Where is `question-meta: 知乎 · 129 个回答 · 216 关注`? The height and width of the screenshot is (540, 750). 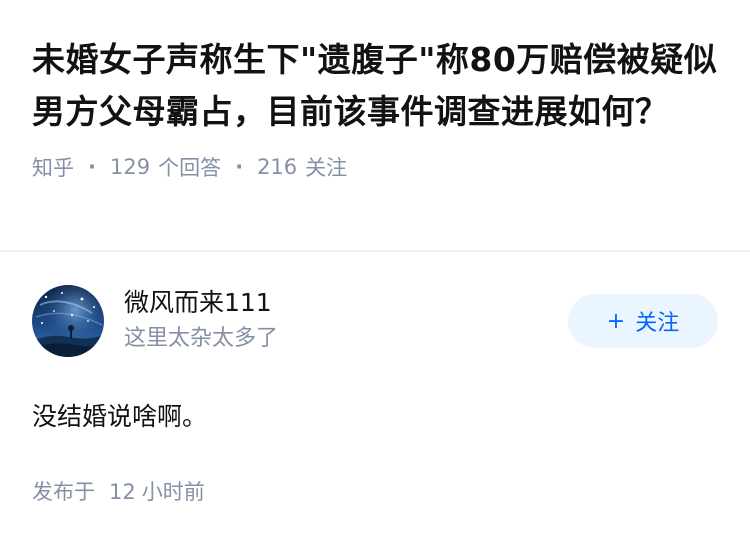 question-meta: 知乎 · 129 个回答 · 216 关注 is located at coordinates (375, 167).